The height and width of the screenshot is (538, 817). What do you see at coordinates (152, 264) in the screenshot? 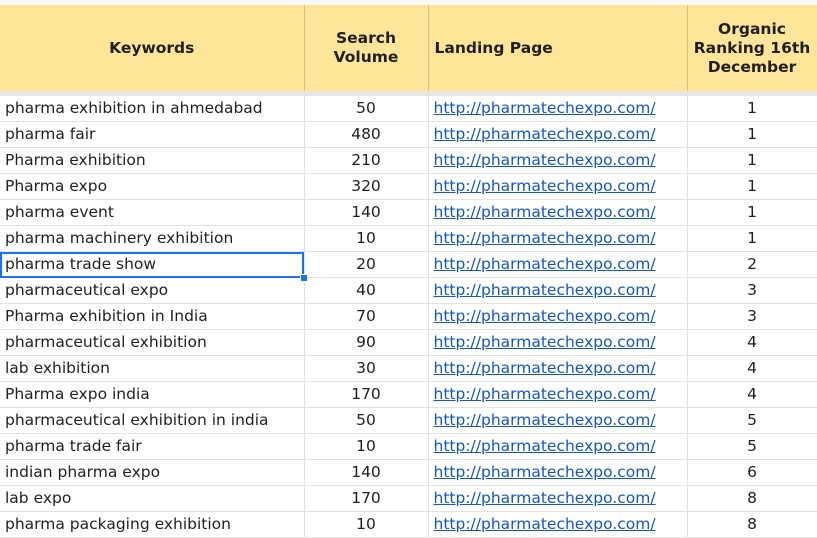
I see `keyword-cell: pharma trade show` at bounding box center [152, 264].